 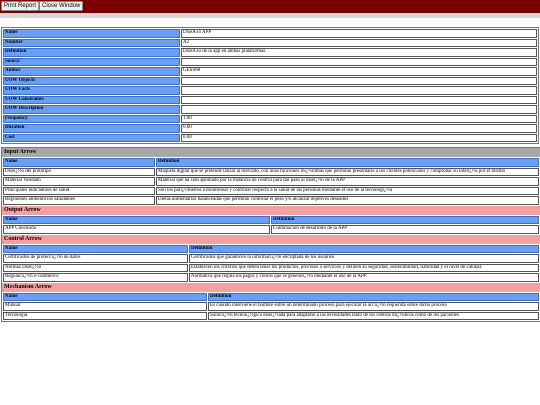 I want to click on section-title: Output Arrow, so click(x=271, y=210).